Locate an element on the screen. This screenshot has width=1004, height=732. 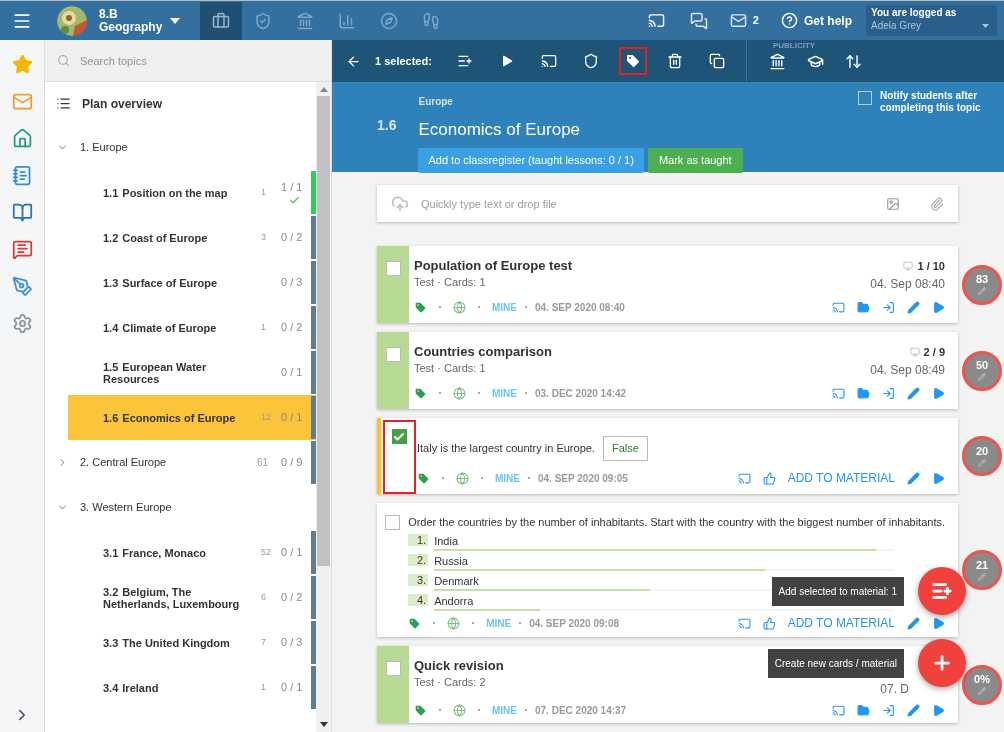
progress-text: 0 / 1 is located at coordinates (292, 553).